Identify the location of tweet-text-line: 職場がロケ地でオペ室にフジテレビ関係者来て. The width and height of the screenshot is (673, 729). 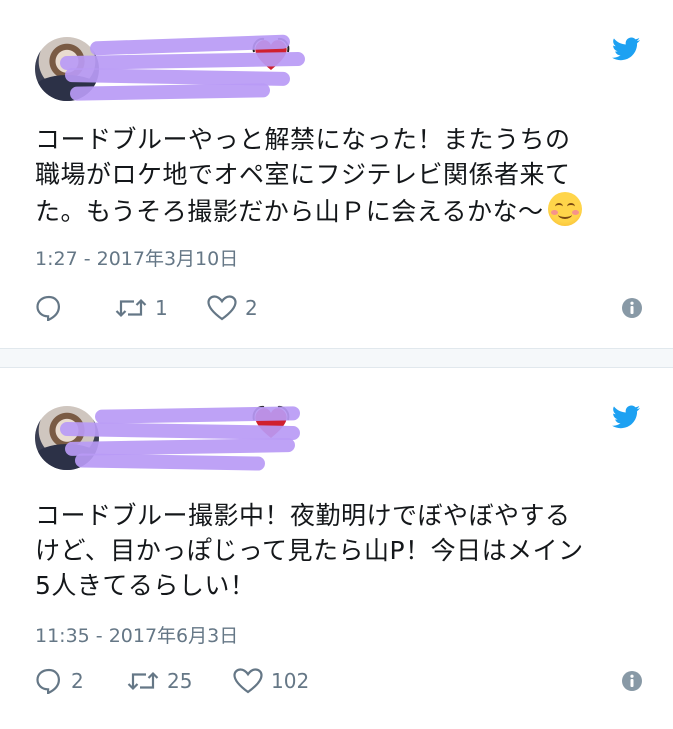
(303, 174).